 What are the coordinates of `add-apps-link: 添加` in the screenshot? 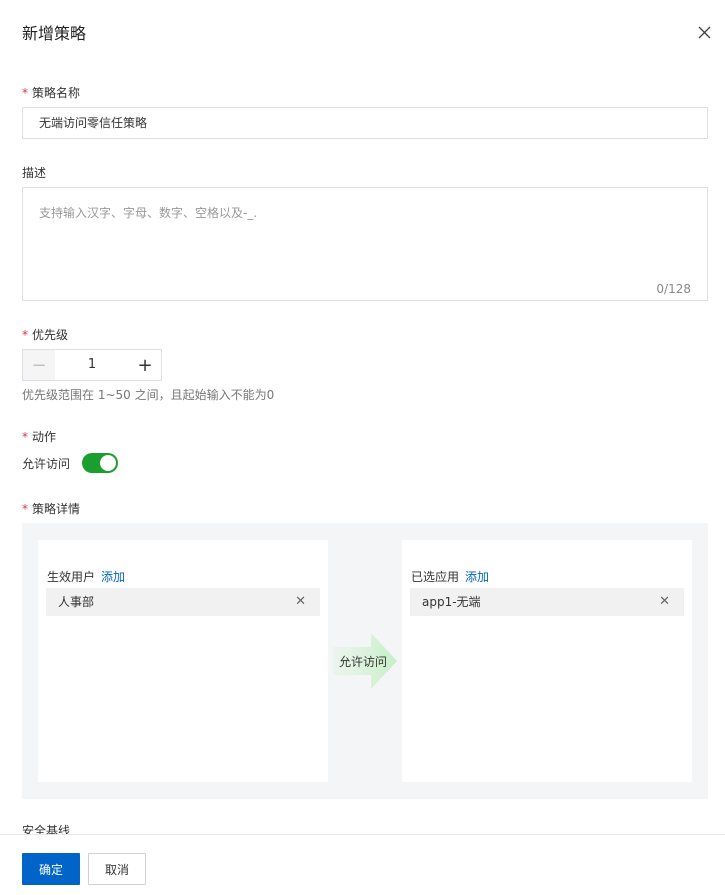 It's located at (477, 577).